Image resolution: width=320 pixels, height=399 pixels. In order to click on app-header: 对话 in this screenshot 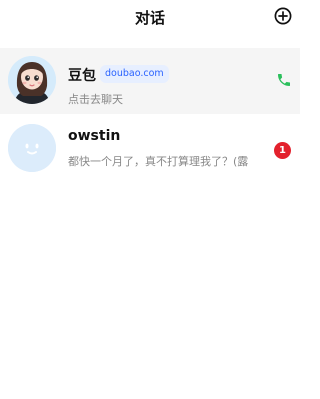, I will do `click(150, 17)`.